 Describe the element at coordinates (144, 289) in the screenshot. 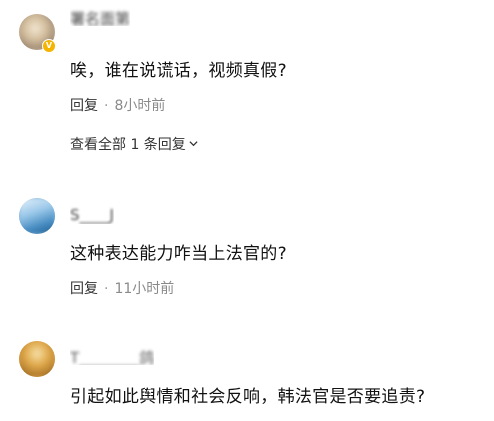

I see `comment-time: 11小时前` at that location.